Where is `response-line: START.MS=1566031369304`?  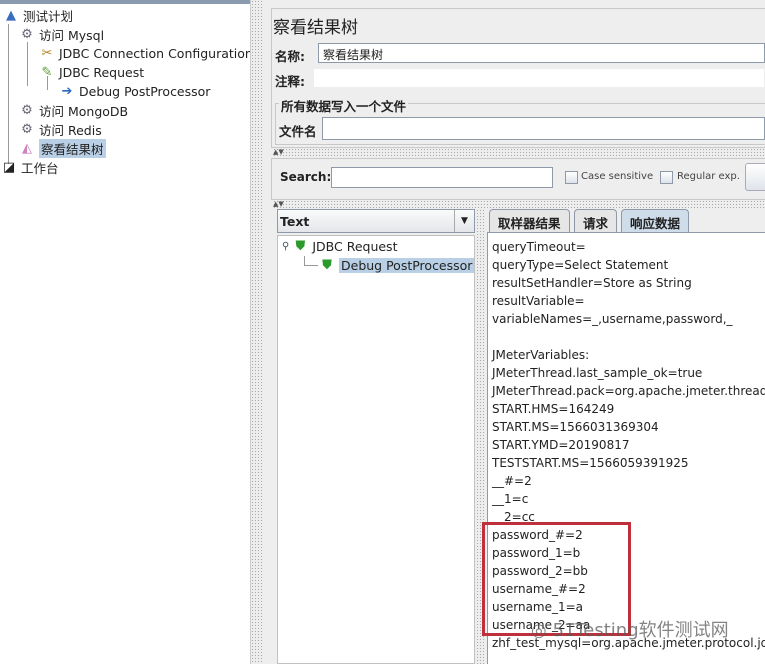
response-line: START.MS=1566031369304 is located at coordinates (575, 427).